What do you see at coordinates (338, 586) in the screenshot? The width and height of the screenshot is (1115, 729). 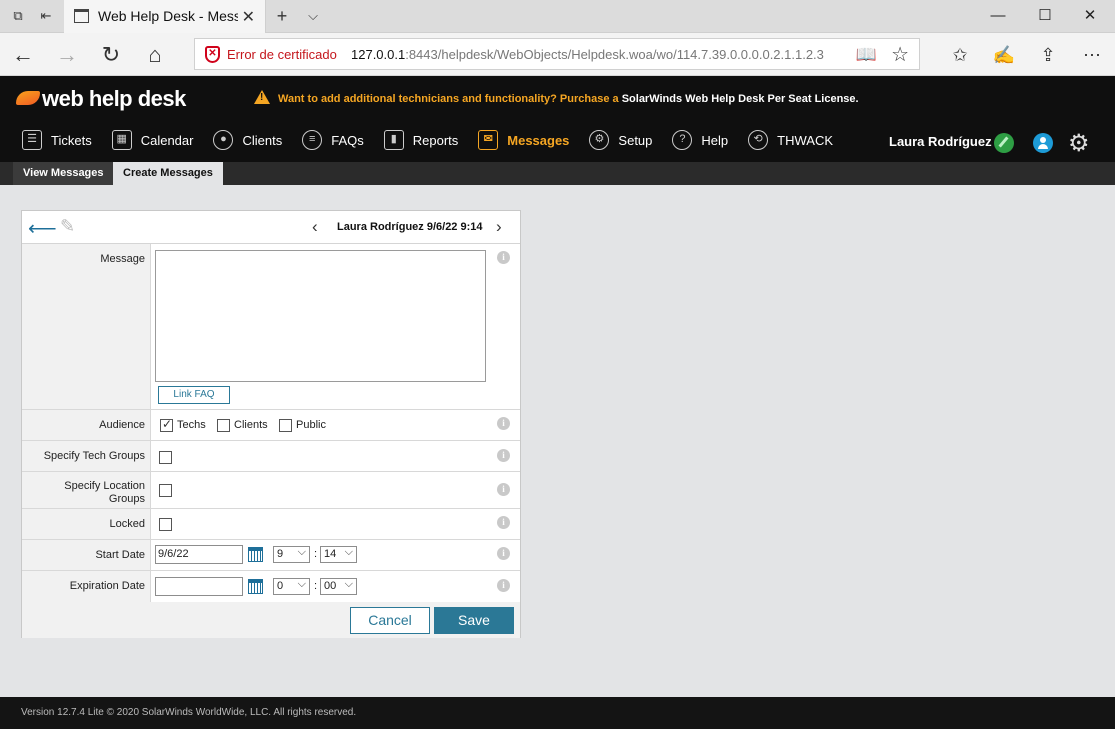 I see `exp-minute-select: 00` at bounding box center [338, 586].